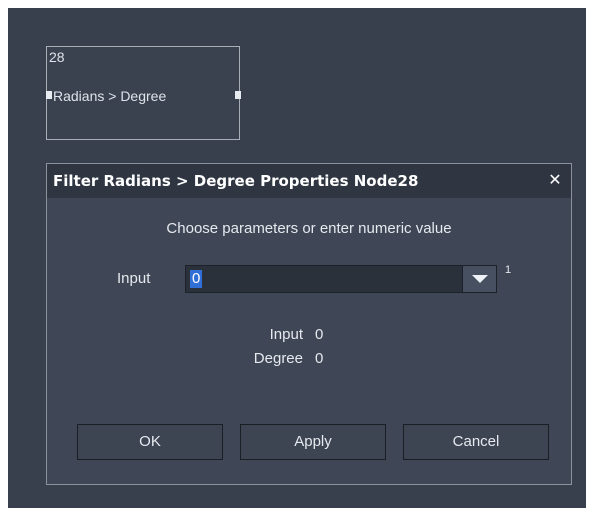 This screenshot has height=516, width=600. I want to click on node-label: Radians > Degree, so click(110, 96).